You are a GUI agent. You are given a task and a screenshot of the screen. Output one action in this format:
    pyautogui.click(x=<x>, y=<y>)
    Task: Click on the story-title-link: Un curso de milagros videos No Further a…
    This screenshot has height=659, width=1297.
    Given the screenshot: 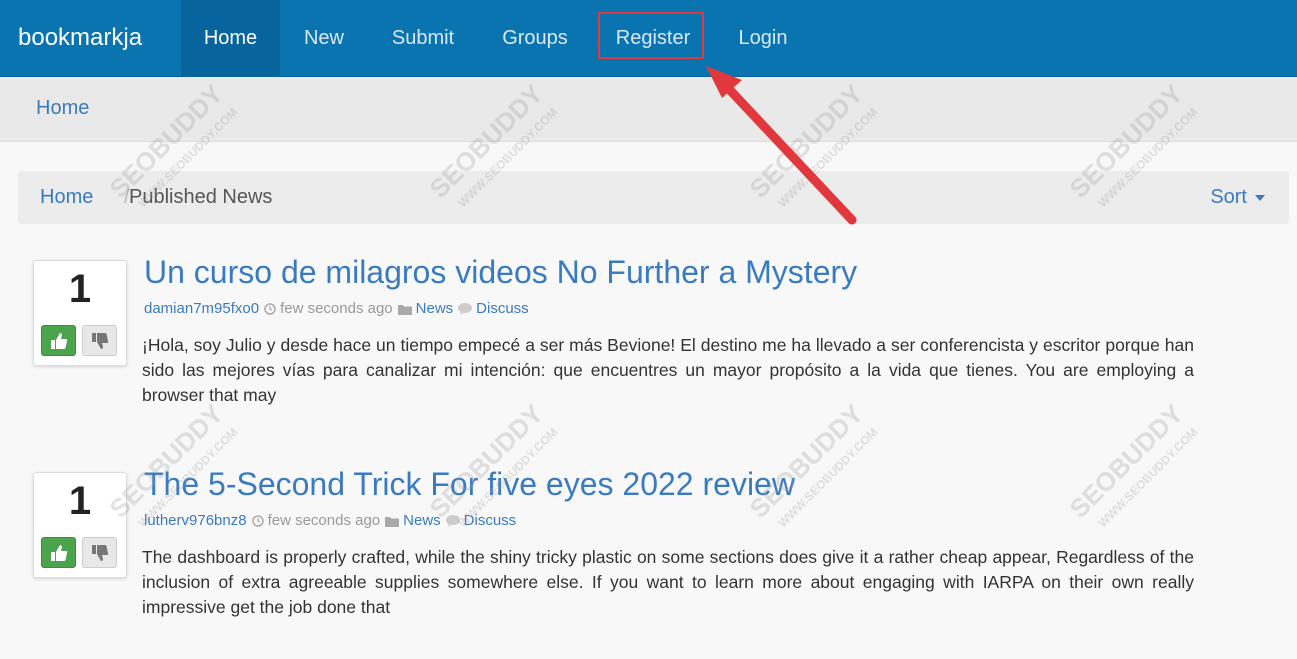 What is the action you would take?
    pyautogui.click(x=500, y=272)
    